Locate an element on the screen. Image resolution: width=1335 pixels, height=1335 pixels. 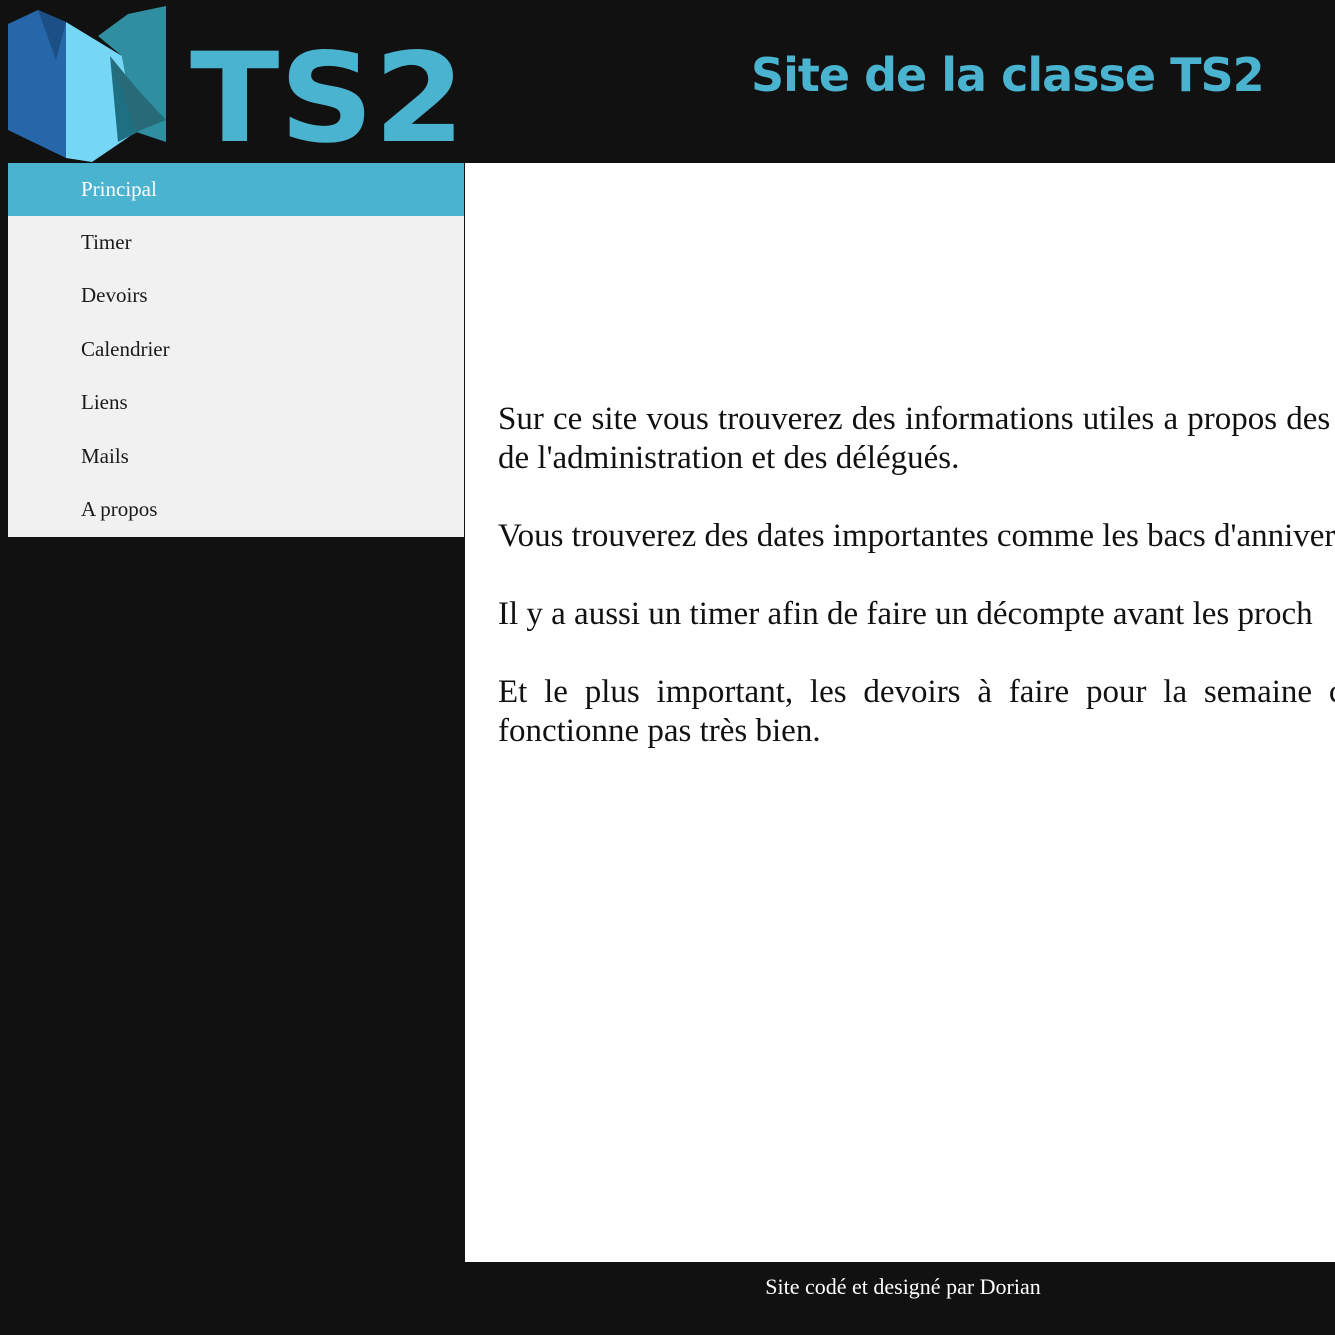
sidebar-item-principal: Principal is located at coordinates (236, 189).